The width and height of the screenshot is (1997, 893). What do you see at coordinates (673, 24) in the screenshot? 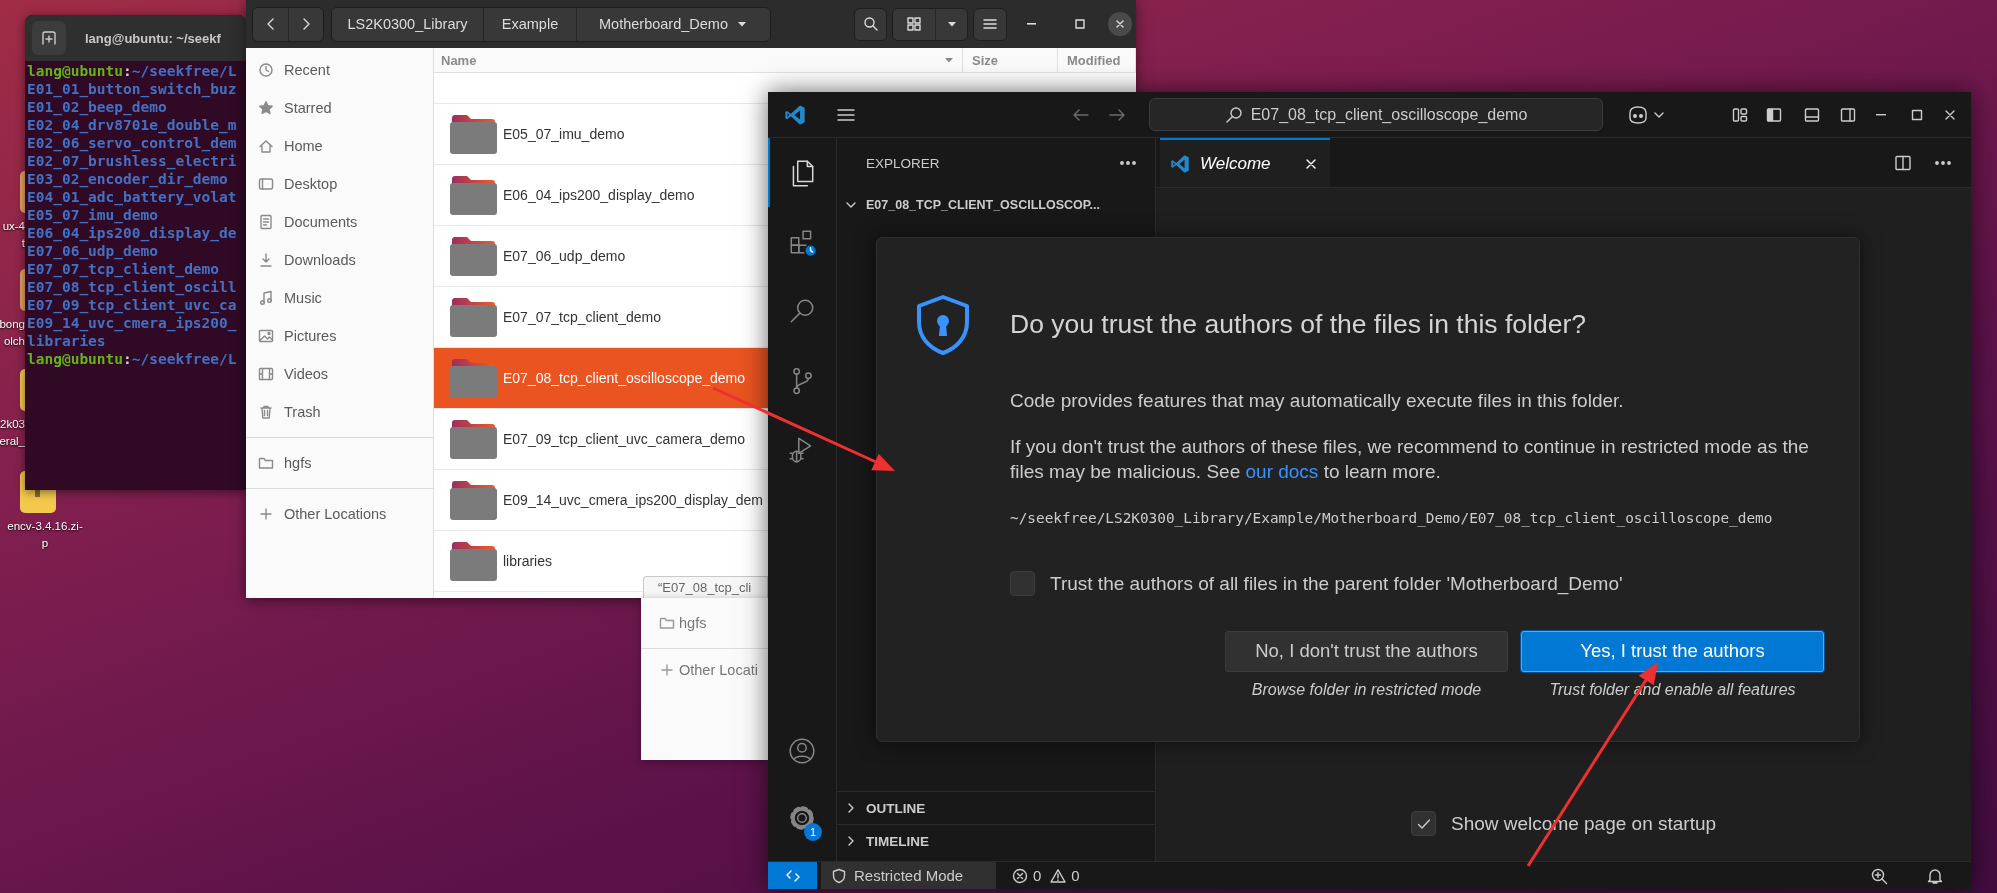
I see `path-segment: Motherboard_Demo` at bounding box center [673, 24].